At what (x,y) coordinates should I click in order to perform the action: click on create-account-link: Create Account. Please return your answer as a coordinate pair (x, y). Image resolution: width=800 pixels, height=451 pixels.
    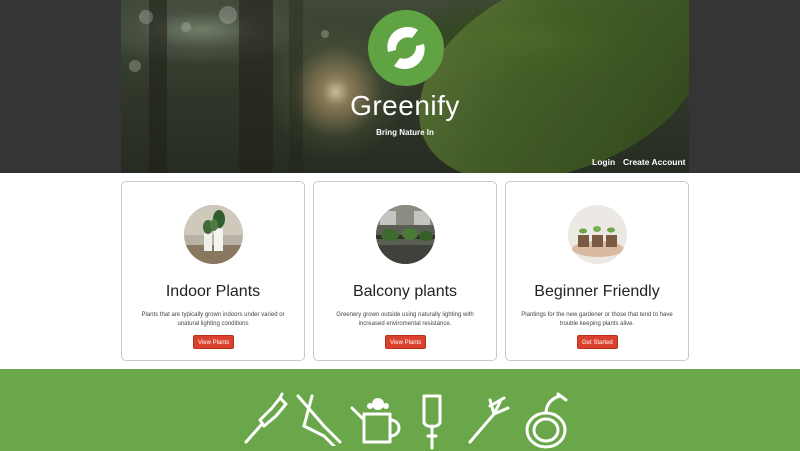
    Looking at the image, I should click on (654, 162).